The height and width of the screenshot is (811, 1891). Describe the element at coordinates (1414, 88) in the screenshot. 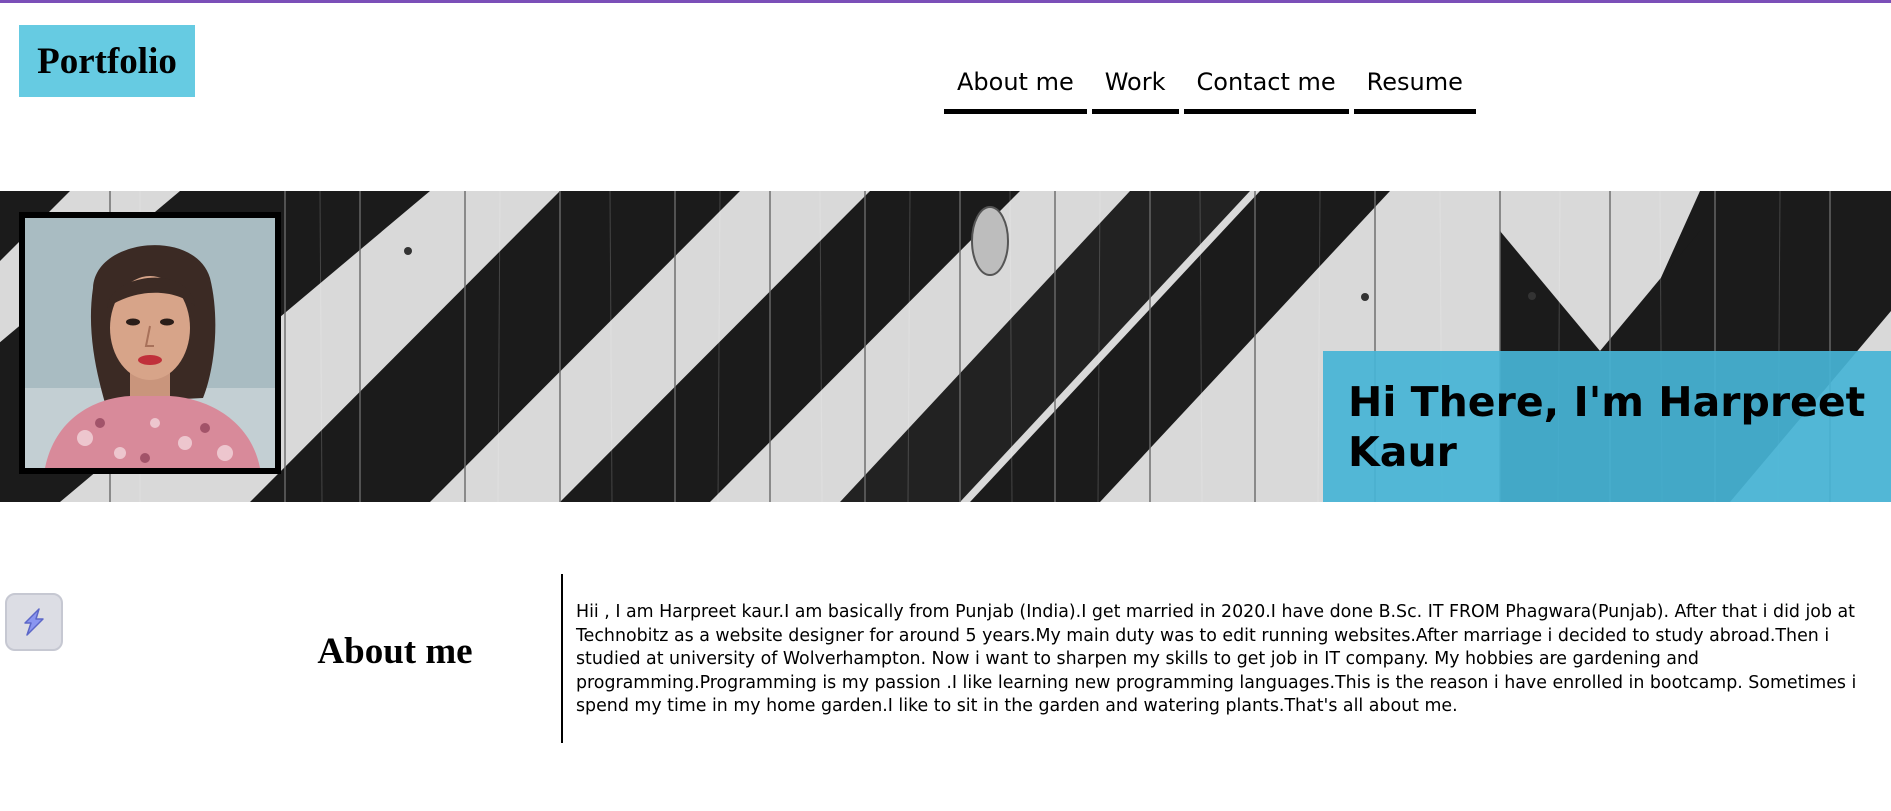

I see `nav-resume: Resume` at that location.